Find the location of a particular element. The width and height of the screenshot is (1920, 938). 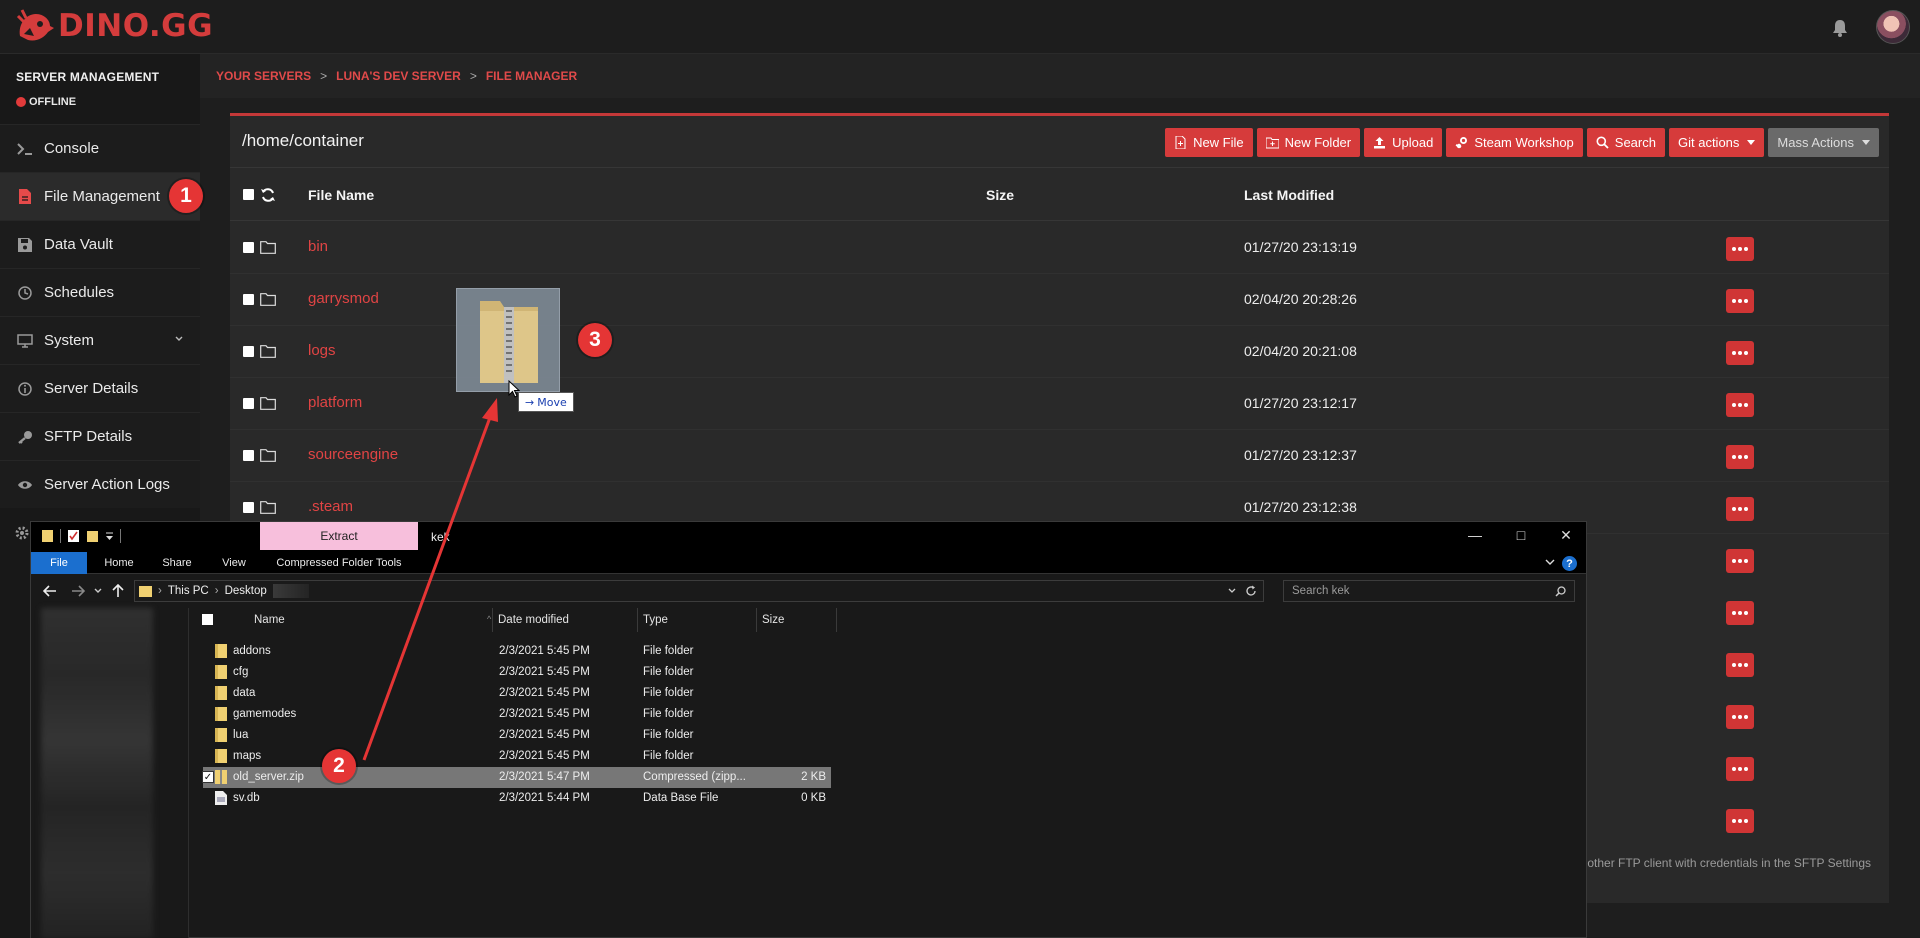

properties-icon is located at coordinates (73, 536).